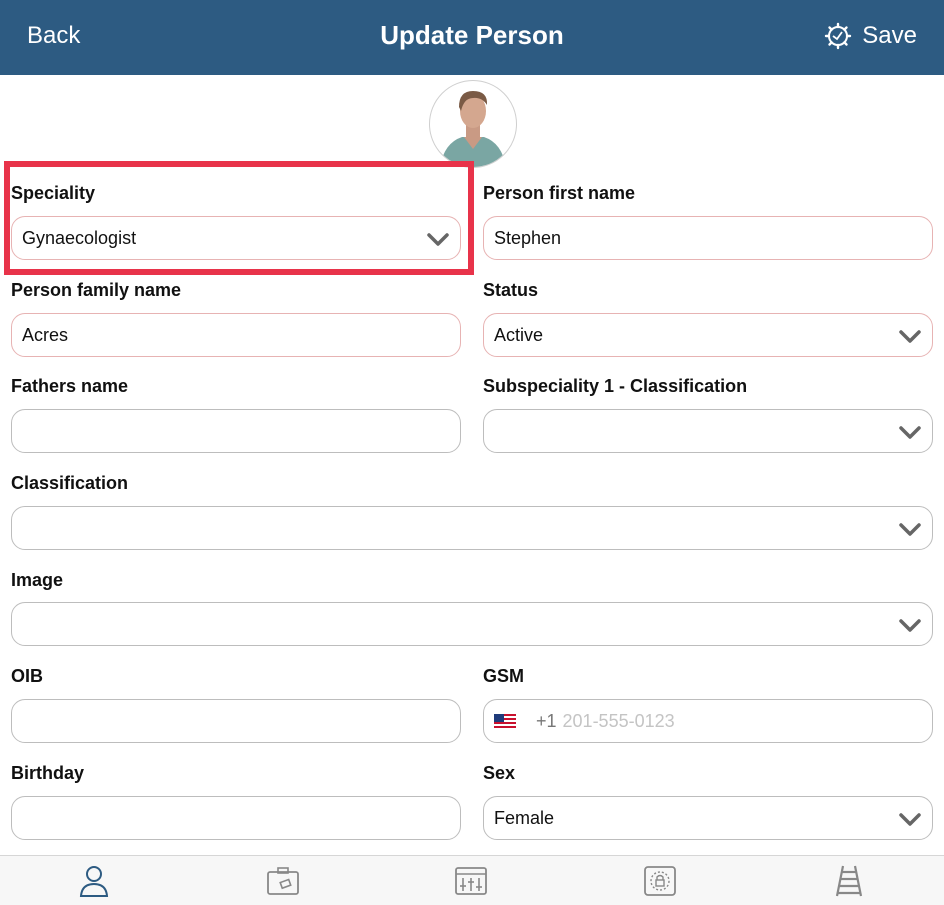 The height and width of the screenshot is (905, 944). Describe the element at coordinates (618, 720) in the screenshot. I see `gsm-placeholder: 201-555-0123` at that location.